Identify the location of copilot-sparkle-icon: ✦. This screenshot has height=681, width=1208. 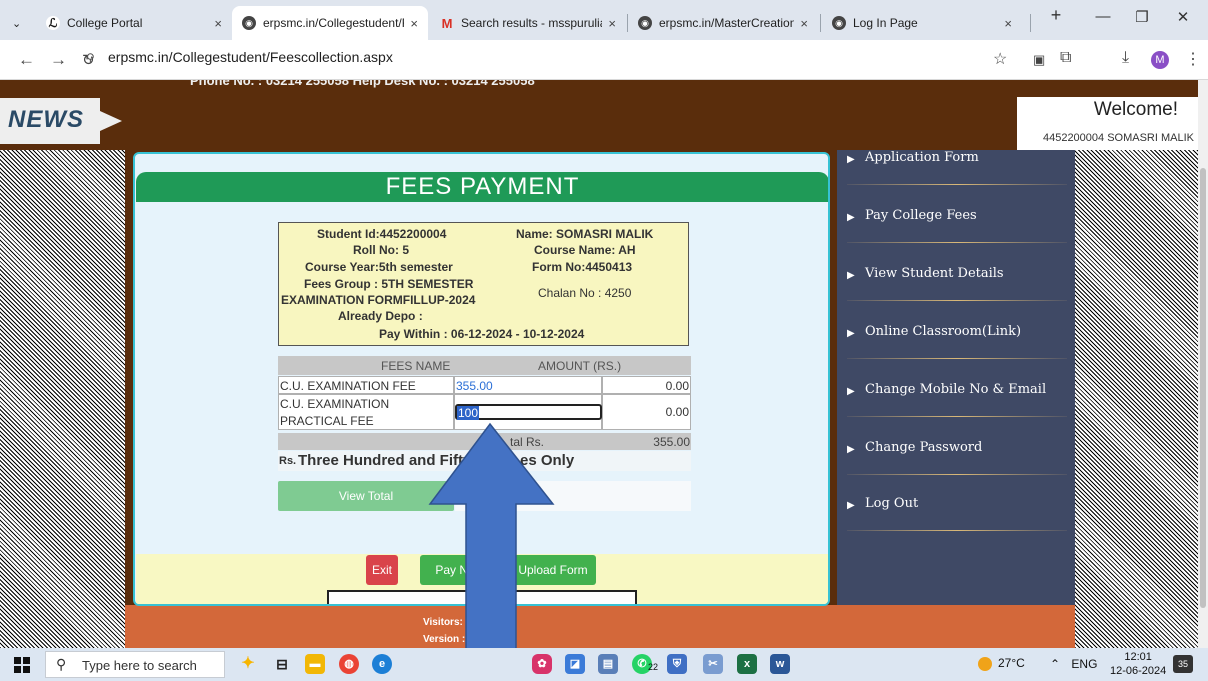
(248, 664).